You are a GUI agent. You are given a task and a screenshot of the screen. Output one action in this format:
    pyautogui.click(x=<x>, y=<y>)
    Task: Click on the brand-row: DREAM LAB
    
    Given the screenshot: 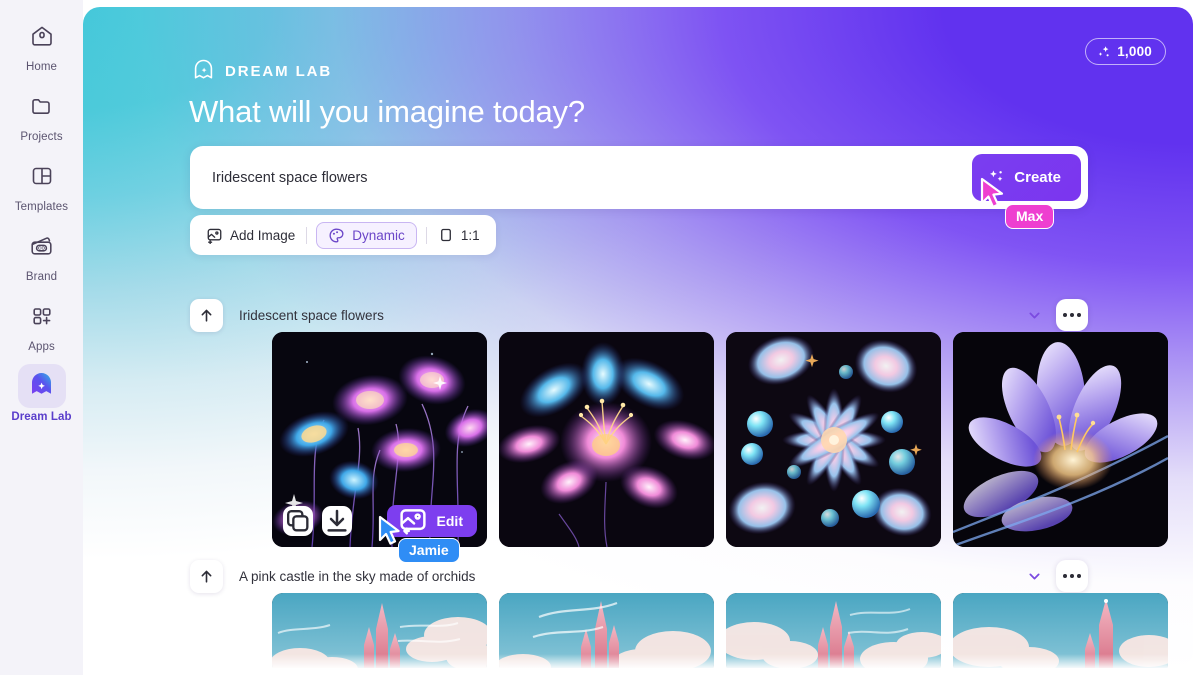 What is the action you would take?
    pyautogui.click(x=261, y=71)
    